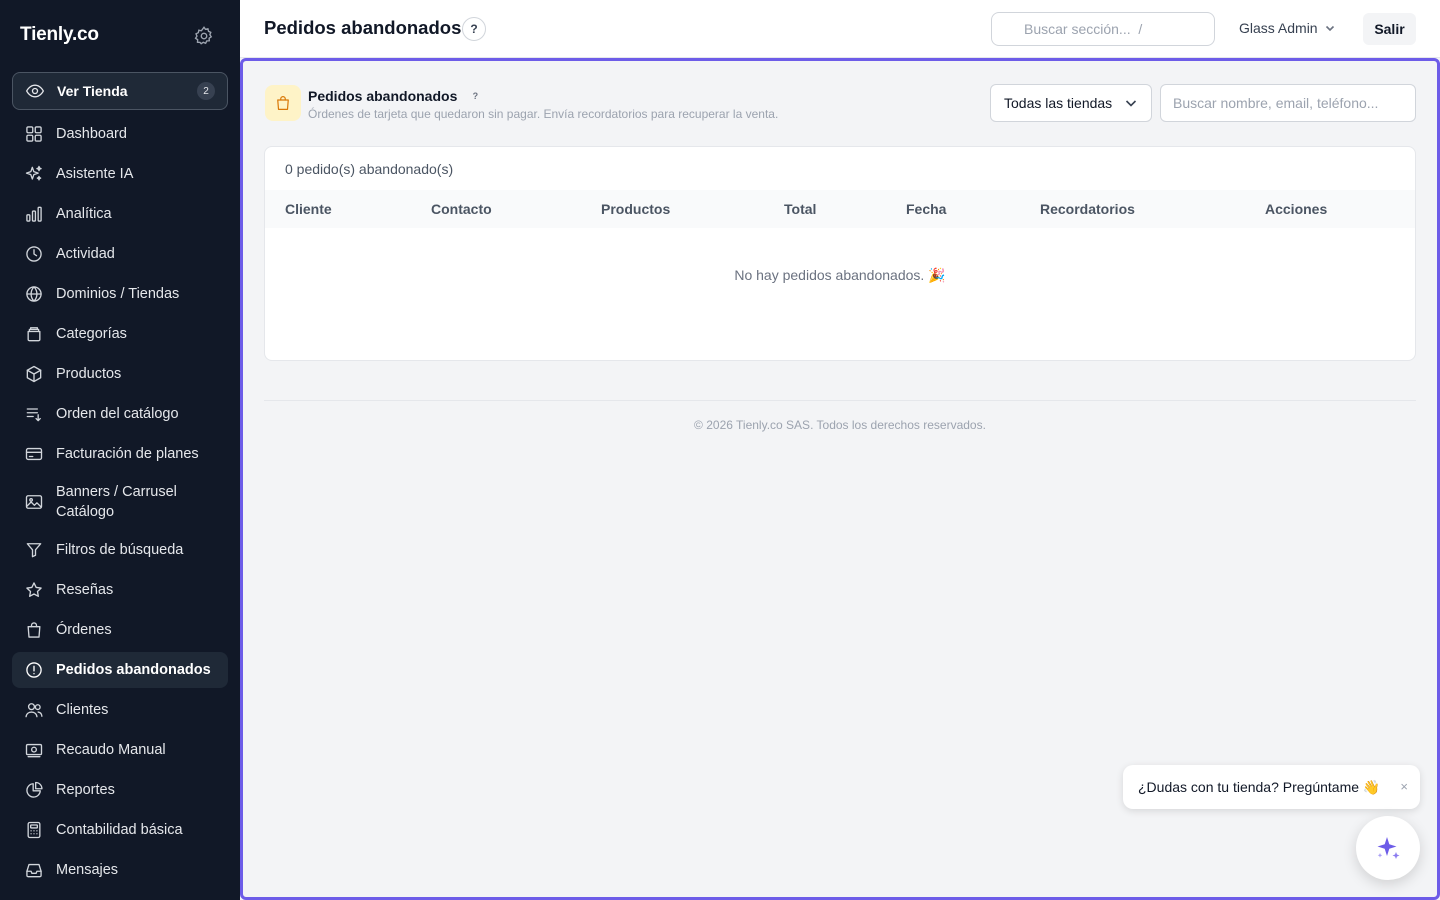 The width and height of the screenshot is (1440, 900). I want to click on page-title: Pedidos abandonados, so click(363, 27).